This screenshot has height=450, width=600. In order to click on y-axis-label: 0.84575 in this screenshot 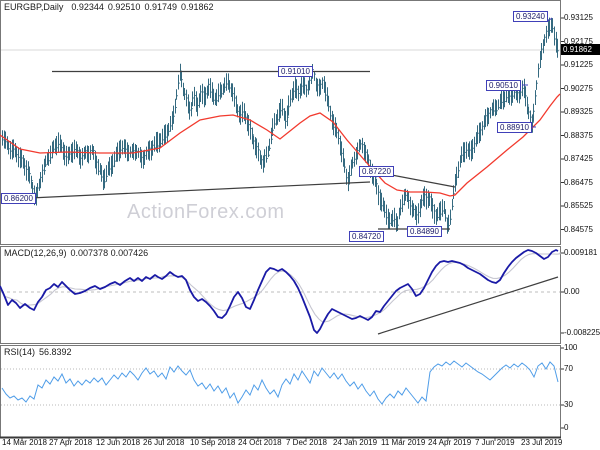, I will do `click(578, 229)`.